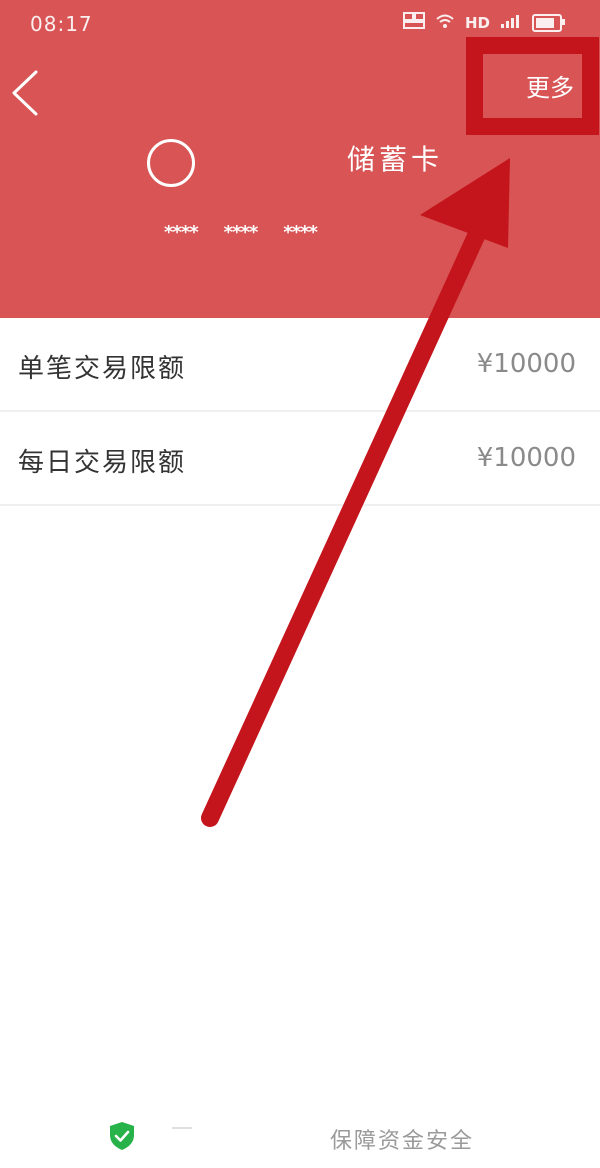 The image size is (600, 1168). Describe the element at coordinates (102, 463) in the screenshot. I see `limit-label: 每日交易限额` at that location.